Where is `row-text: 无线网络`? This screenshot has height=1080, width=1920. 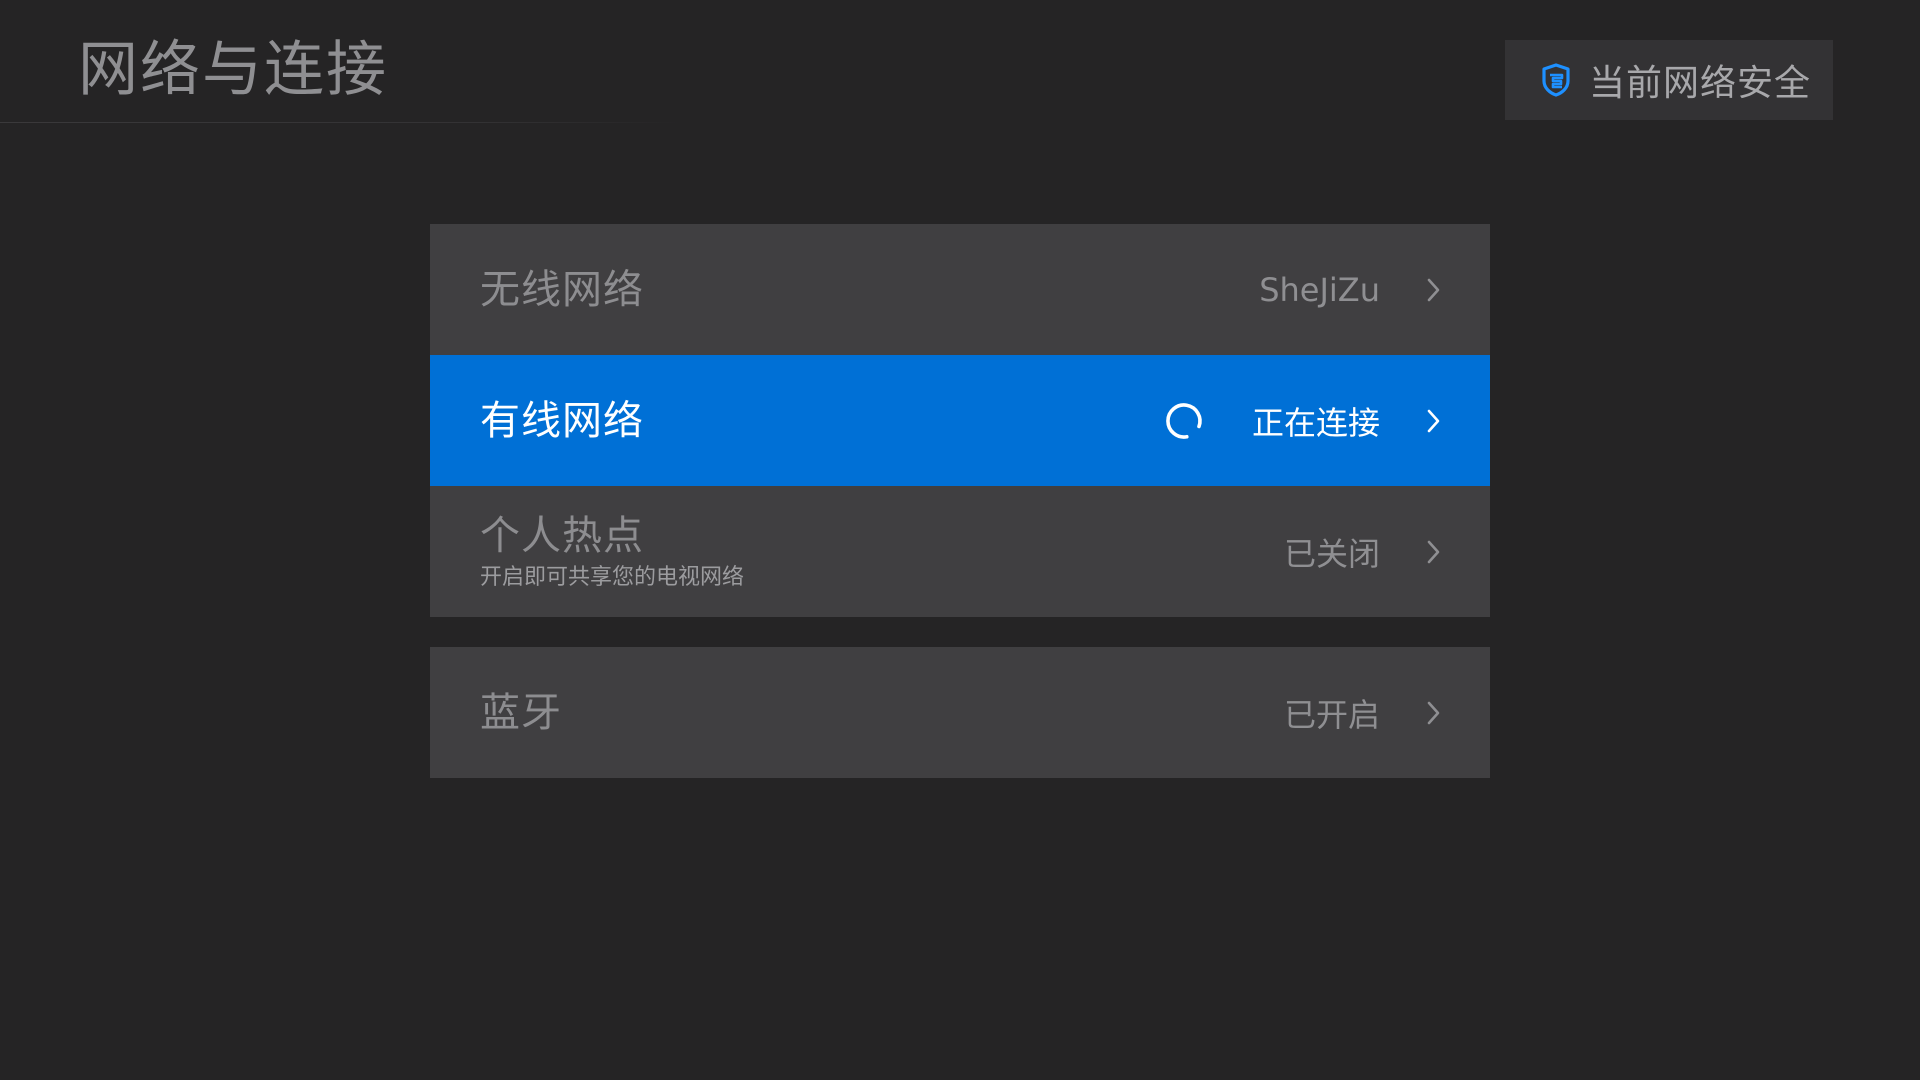 row-text: 无线网络 is located at coordinates (869, 290).